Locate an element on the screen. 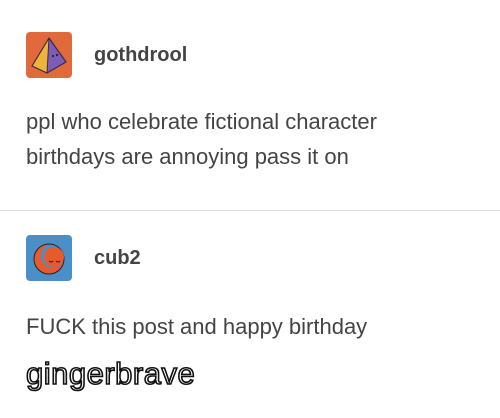 The height and width of the screenshot is (418, 500). post-header: cub2 is located at coordinates (83, 258).